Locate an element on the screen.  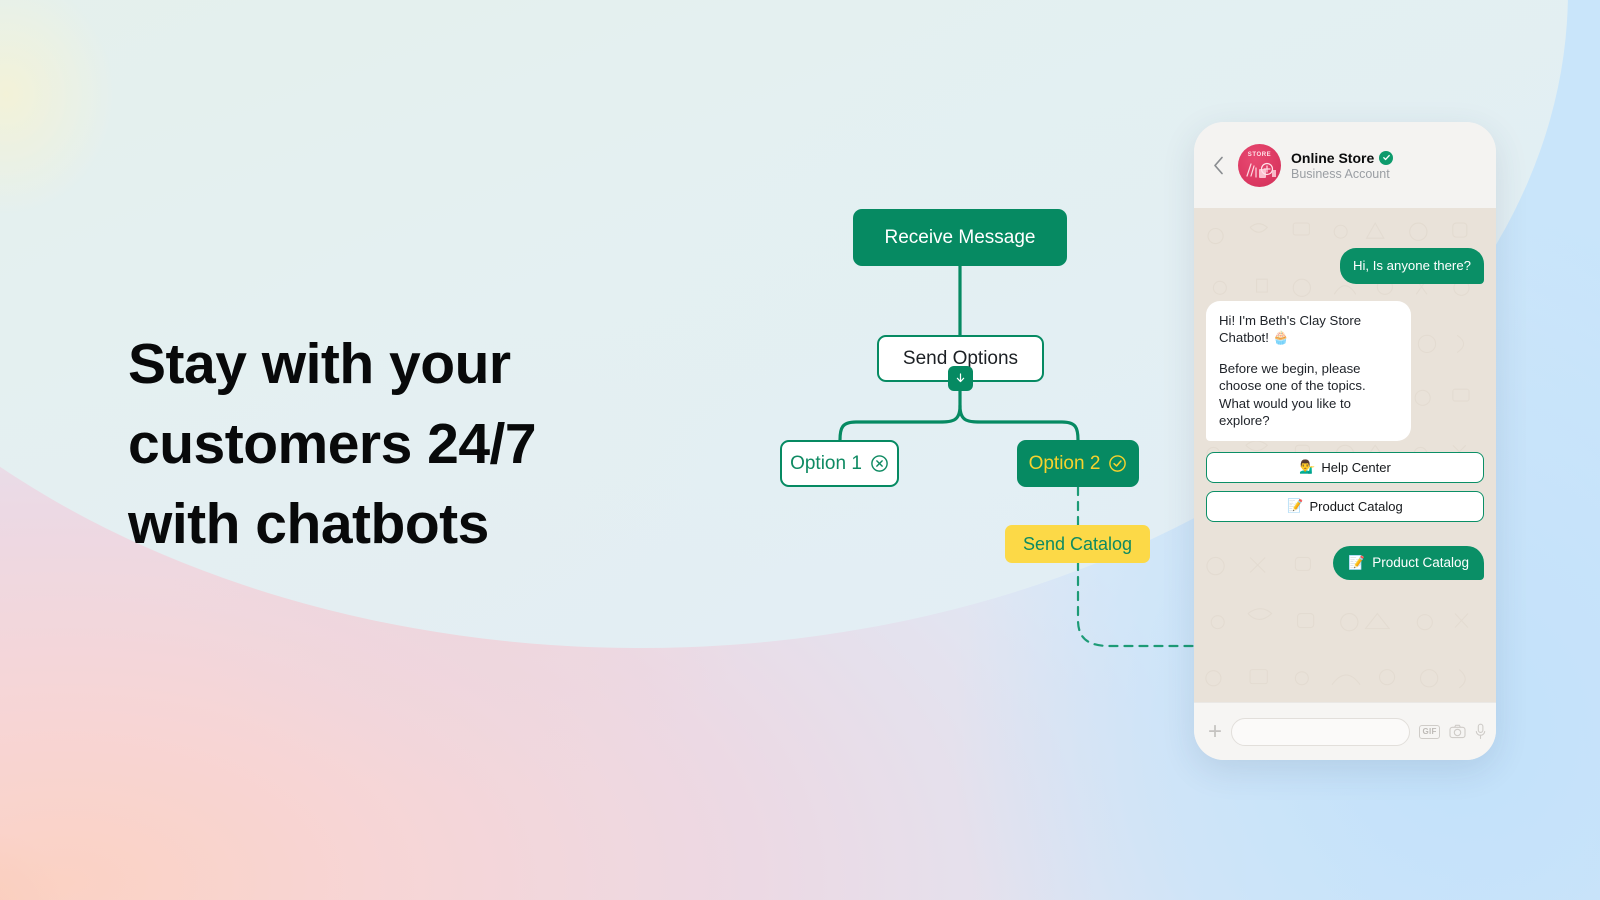
verified-check-icon is located at coordinates (1386, 157).